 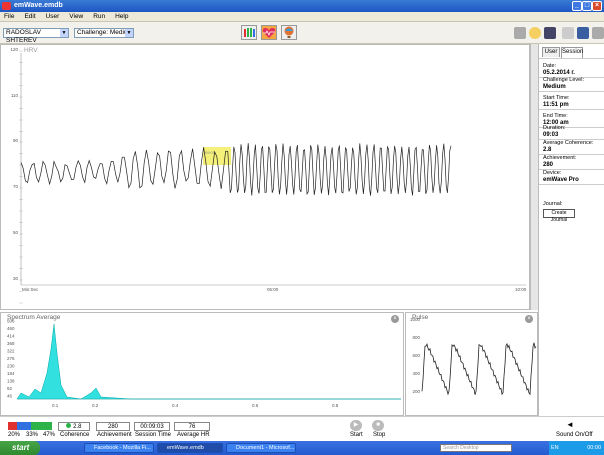 What do you see at coordinates (11, 366) in the screenshot?
I see `spectrum-y-tick: 230` at bounding box center [11, 366].